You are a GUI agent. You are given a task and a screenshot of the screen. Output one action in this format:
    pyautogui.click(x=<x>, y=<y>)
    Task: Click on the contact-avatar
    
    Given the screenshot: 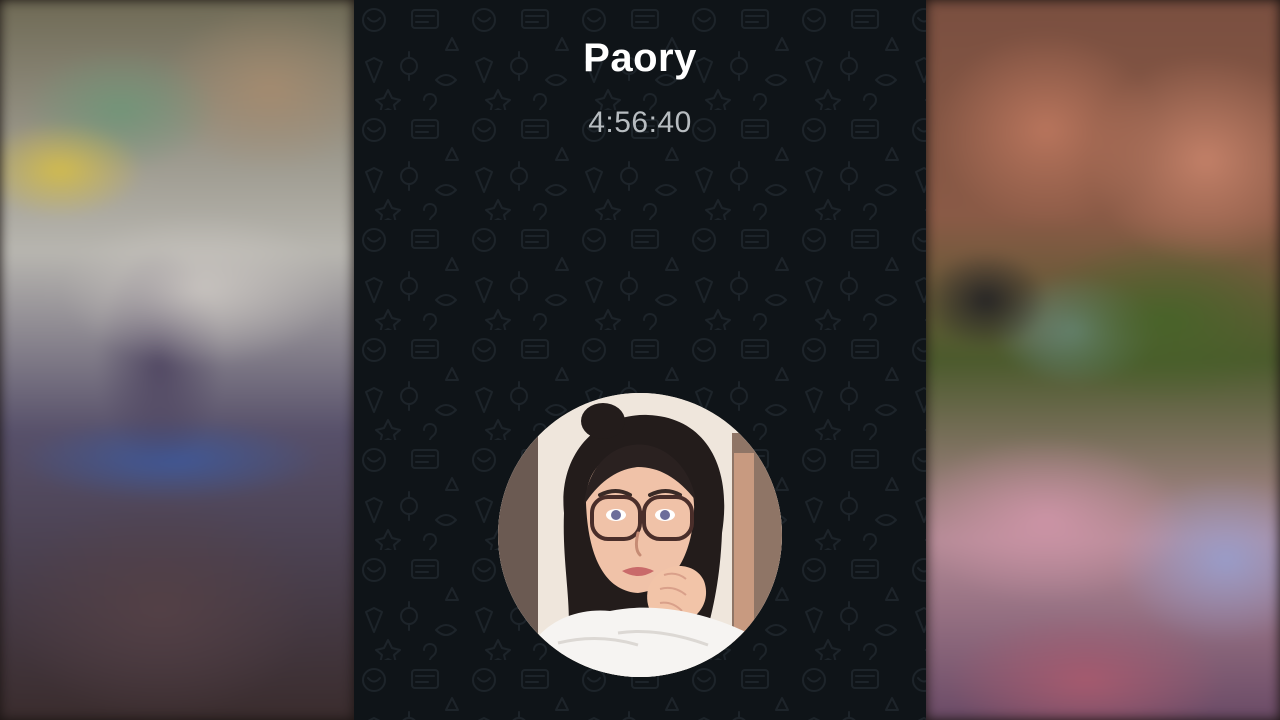 What is the action you would take?
    pyautogui.click(x=640, y=535)
    